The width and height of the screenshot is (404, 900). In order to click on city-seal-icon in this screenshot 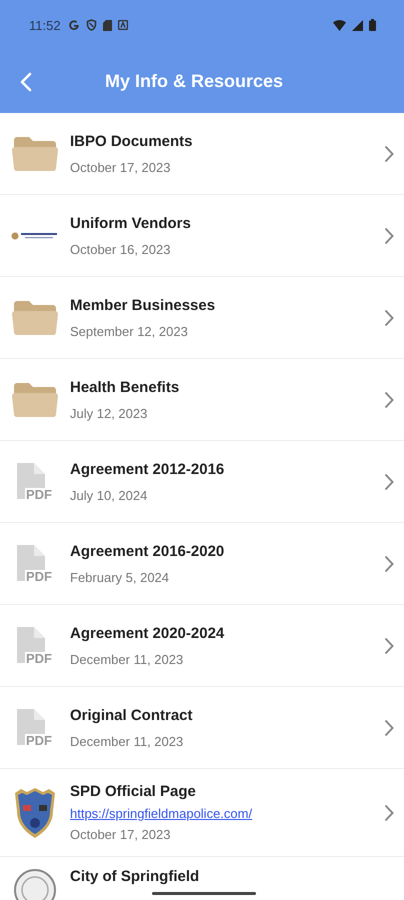, I will do `click(35, 884)`.